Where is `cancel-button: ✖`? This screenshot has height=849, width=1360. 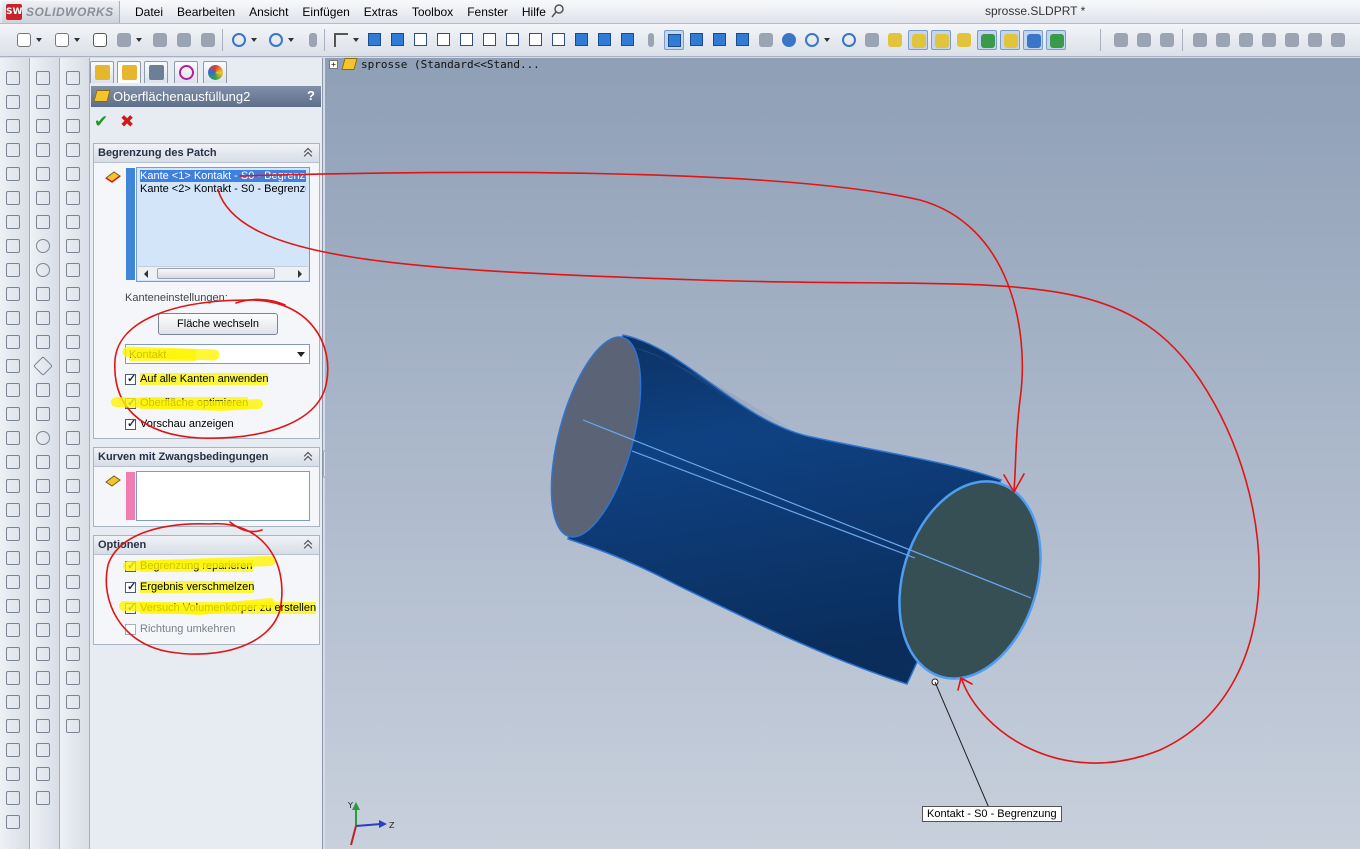 cancel-button: ✖ is located at coordinates (127, 122).